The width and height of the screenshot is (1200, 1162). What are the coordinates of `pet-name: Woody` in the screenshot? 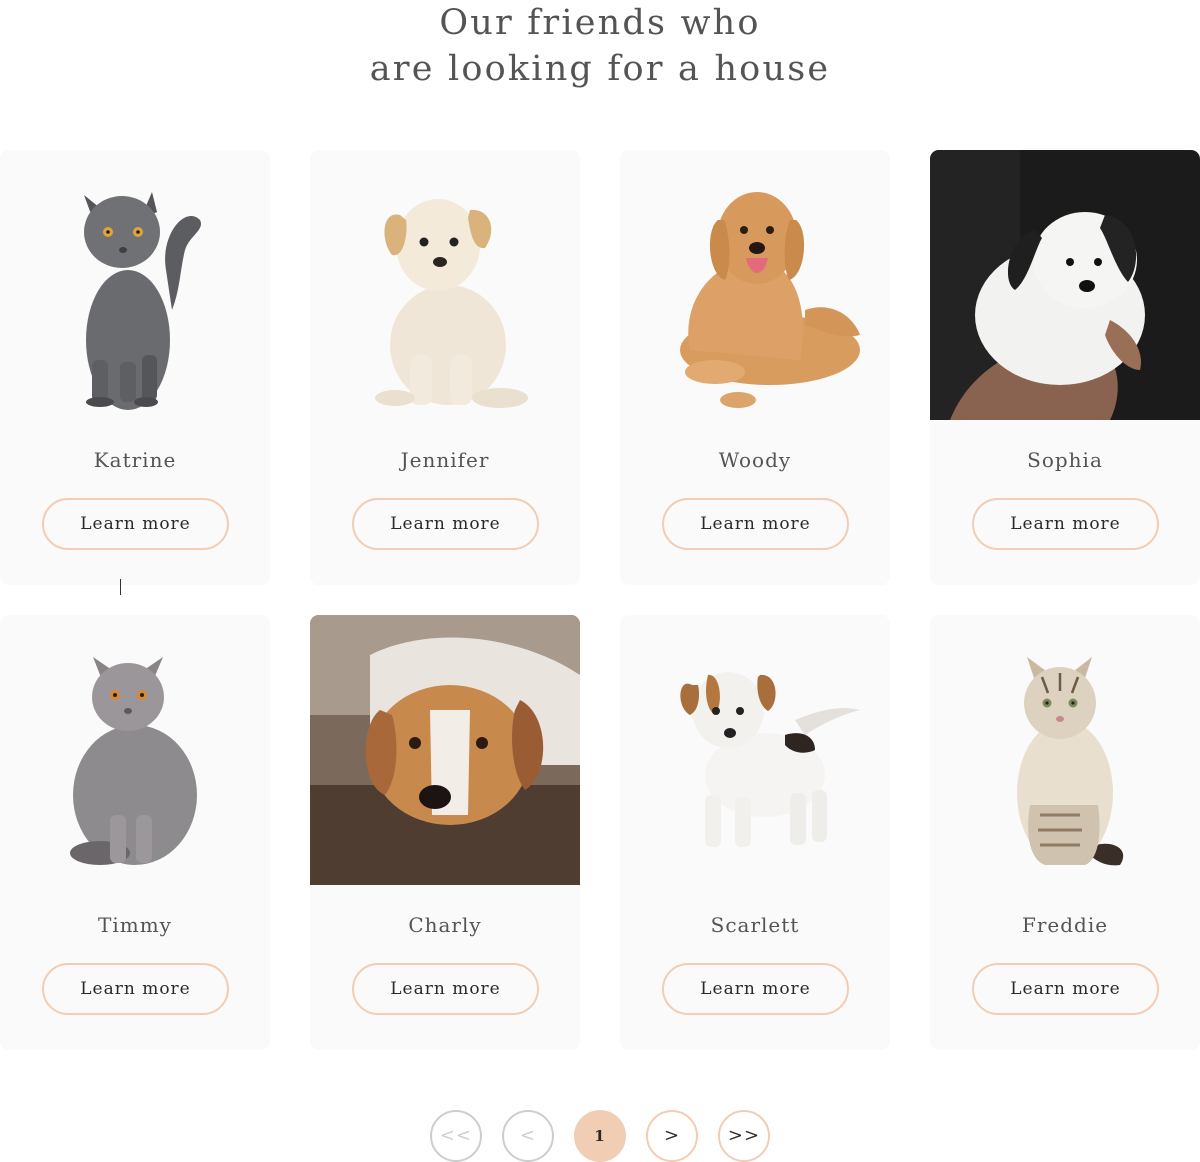 It's located at (755, 460).